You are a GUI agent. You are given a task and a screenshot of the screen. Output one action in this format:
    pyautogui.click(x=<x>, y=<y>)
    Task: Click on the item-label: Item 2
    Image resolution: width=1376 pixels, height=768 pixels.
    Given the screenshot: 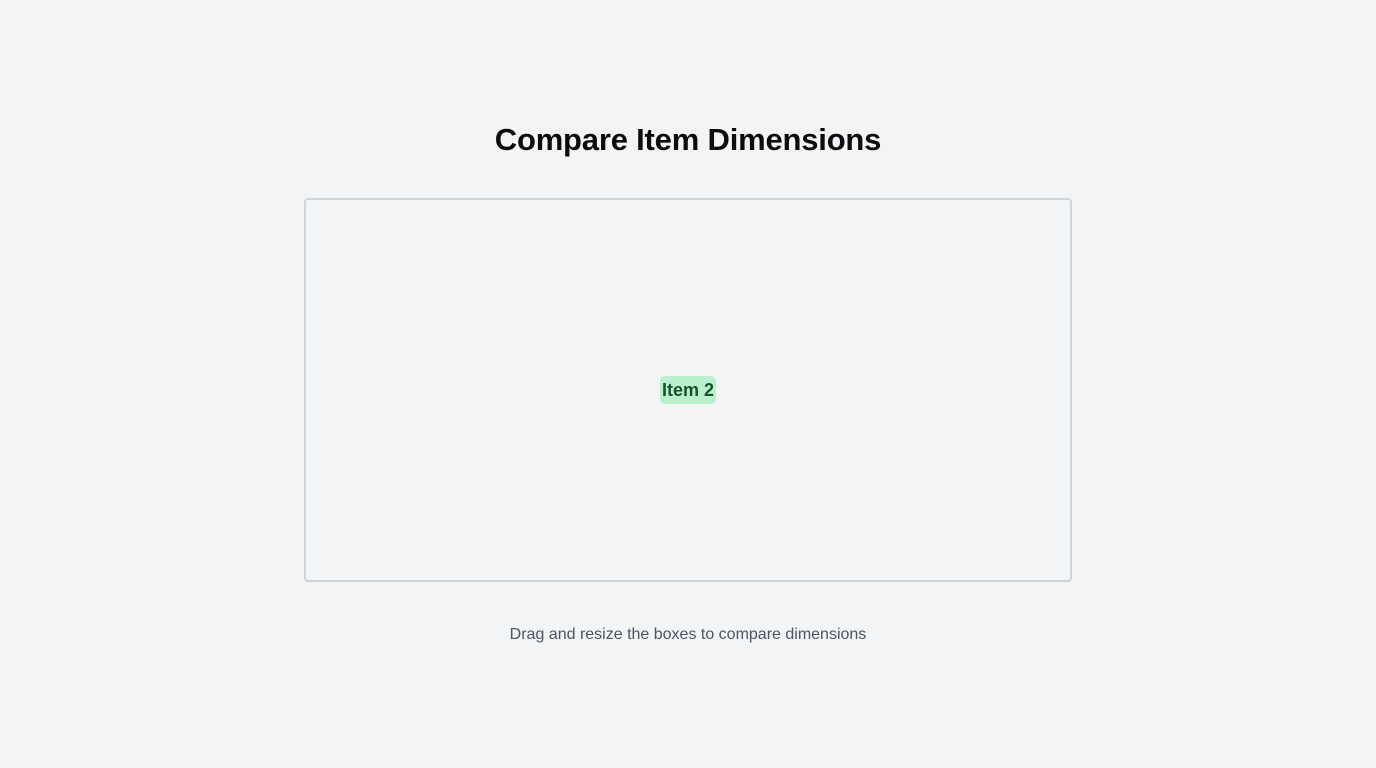 What is the action you would take?
    pyautogui.click(x=688, y=389)
    